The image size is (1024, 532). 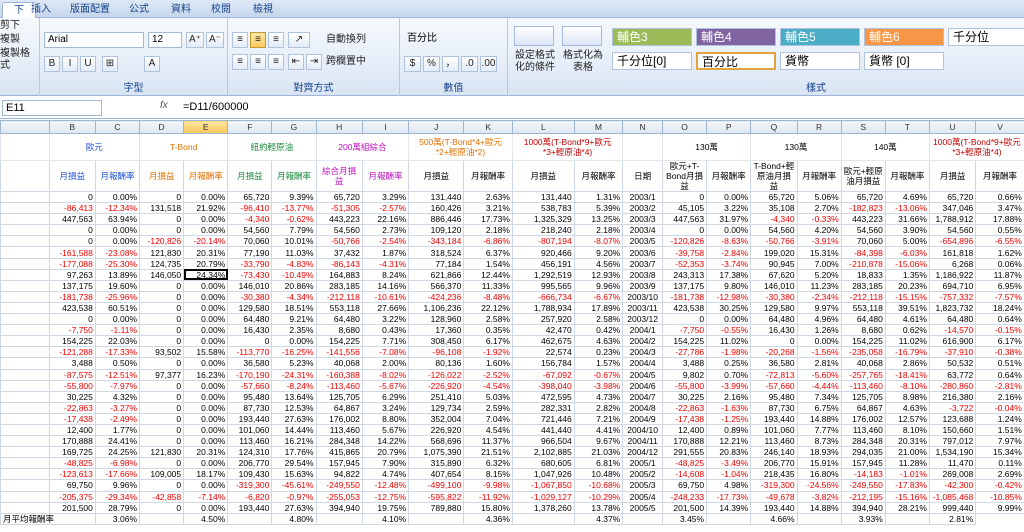 I want to click on cell: 65,720, so click(x=774, y=197).